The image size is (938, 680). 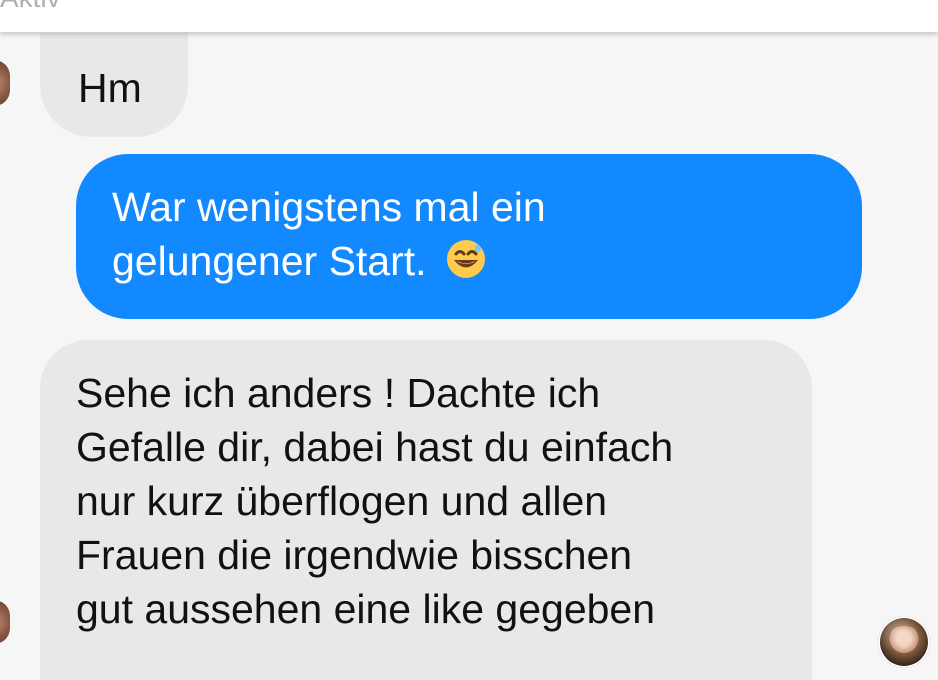 I want to click on message-line: nur kurz überflogen und allen, so click(x=342, y=501).